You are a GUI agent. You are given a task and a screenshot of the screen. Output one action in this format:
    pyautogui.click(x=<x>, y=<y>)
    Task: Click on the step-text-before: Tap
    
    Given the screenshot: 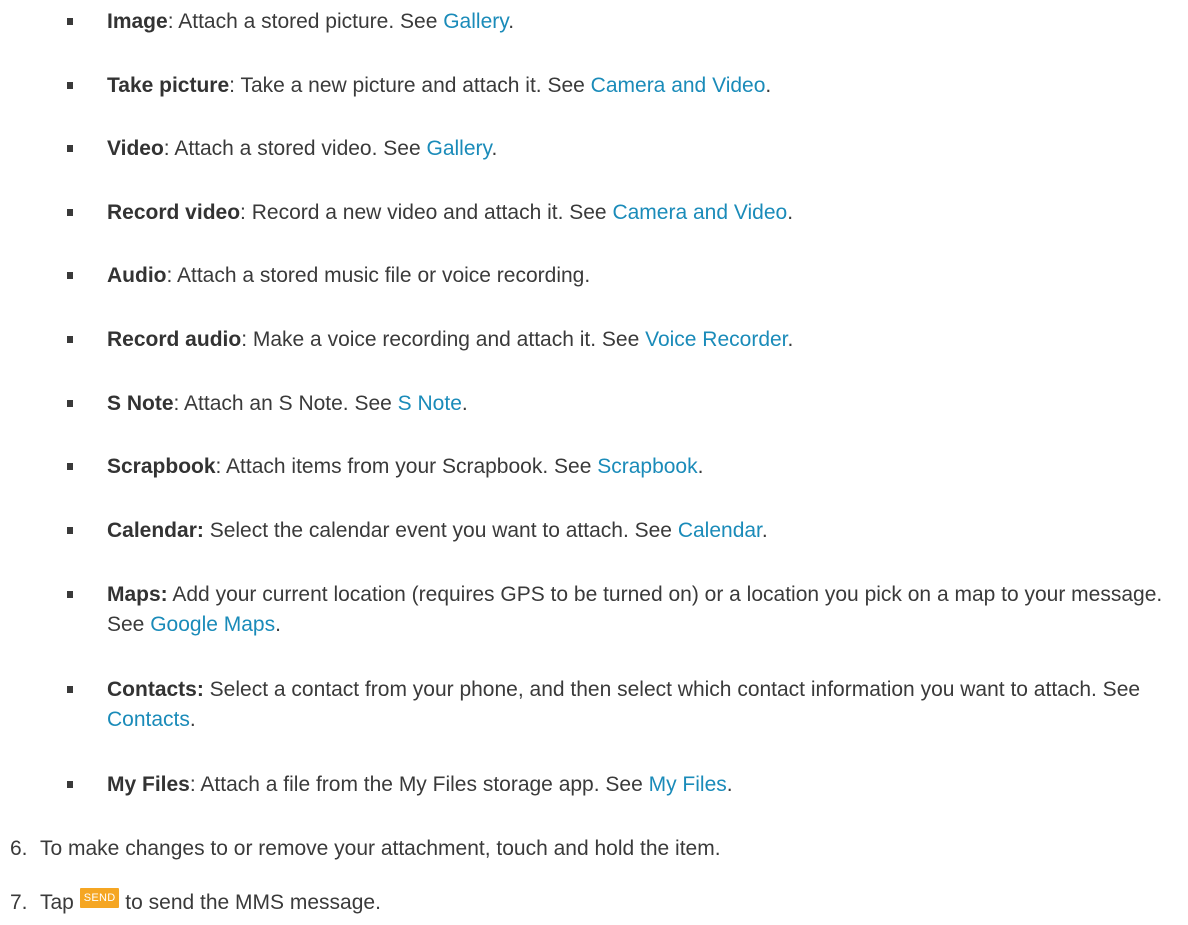 What is the action you would take?
    pyautogui.click(x=60, y=902)
    